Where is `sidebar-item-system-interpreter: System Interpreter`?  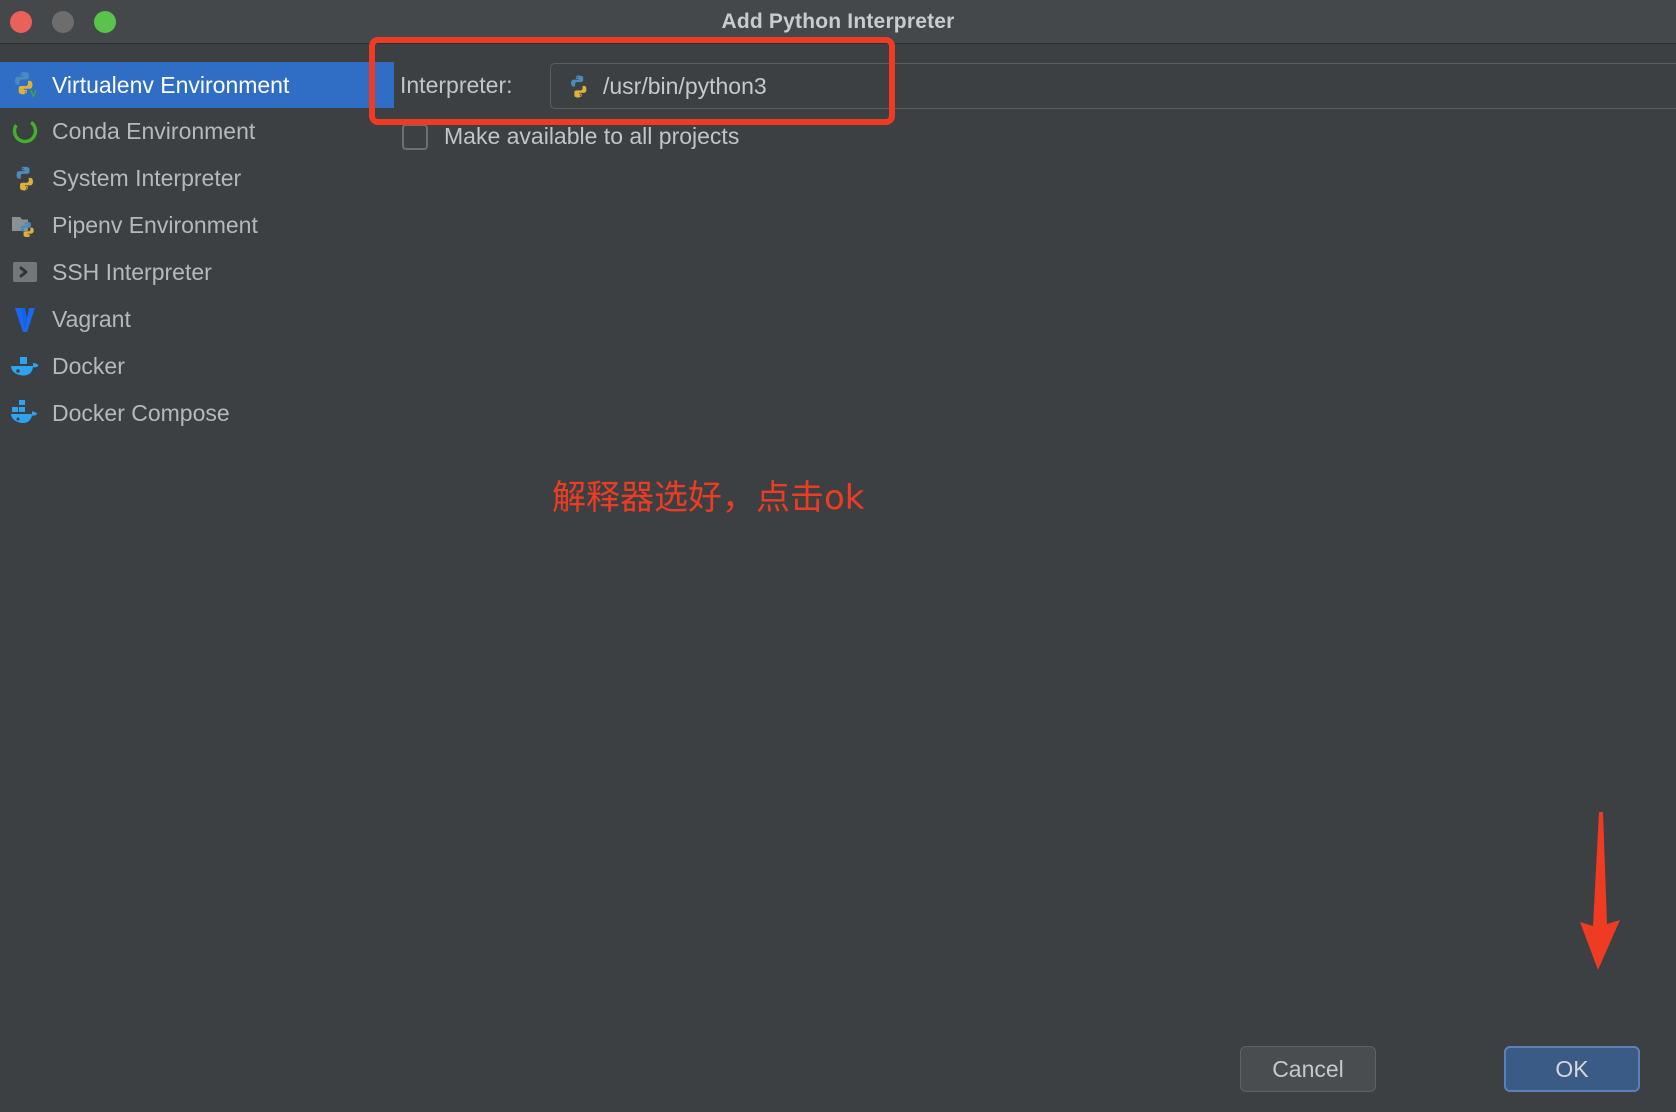 sidebar-item-system-interpreter: System Interpreter is located at coordinates (197, 178).